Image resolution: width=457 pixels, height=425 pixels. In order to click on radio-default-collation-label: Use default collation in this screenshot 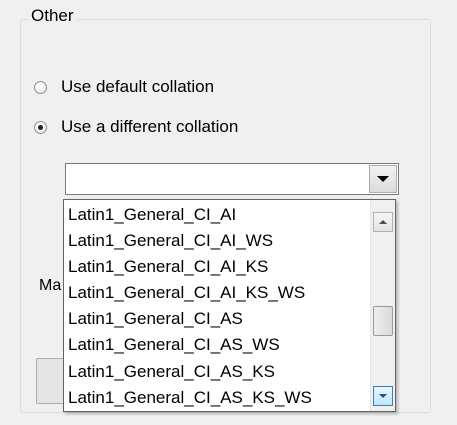, I will do `click(138, 86)`.